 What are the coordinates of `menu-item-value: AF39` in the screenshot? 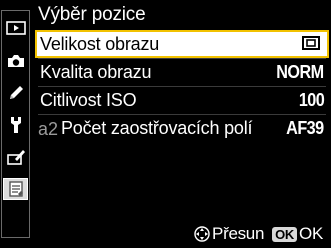 It's located at (305, 128).